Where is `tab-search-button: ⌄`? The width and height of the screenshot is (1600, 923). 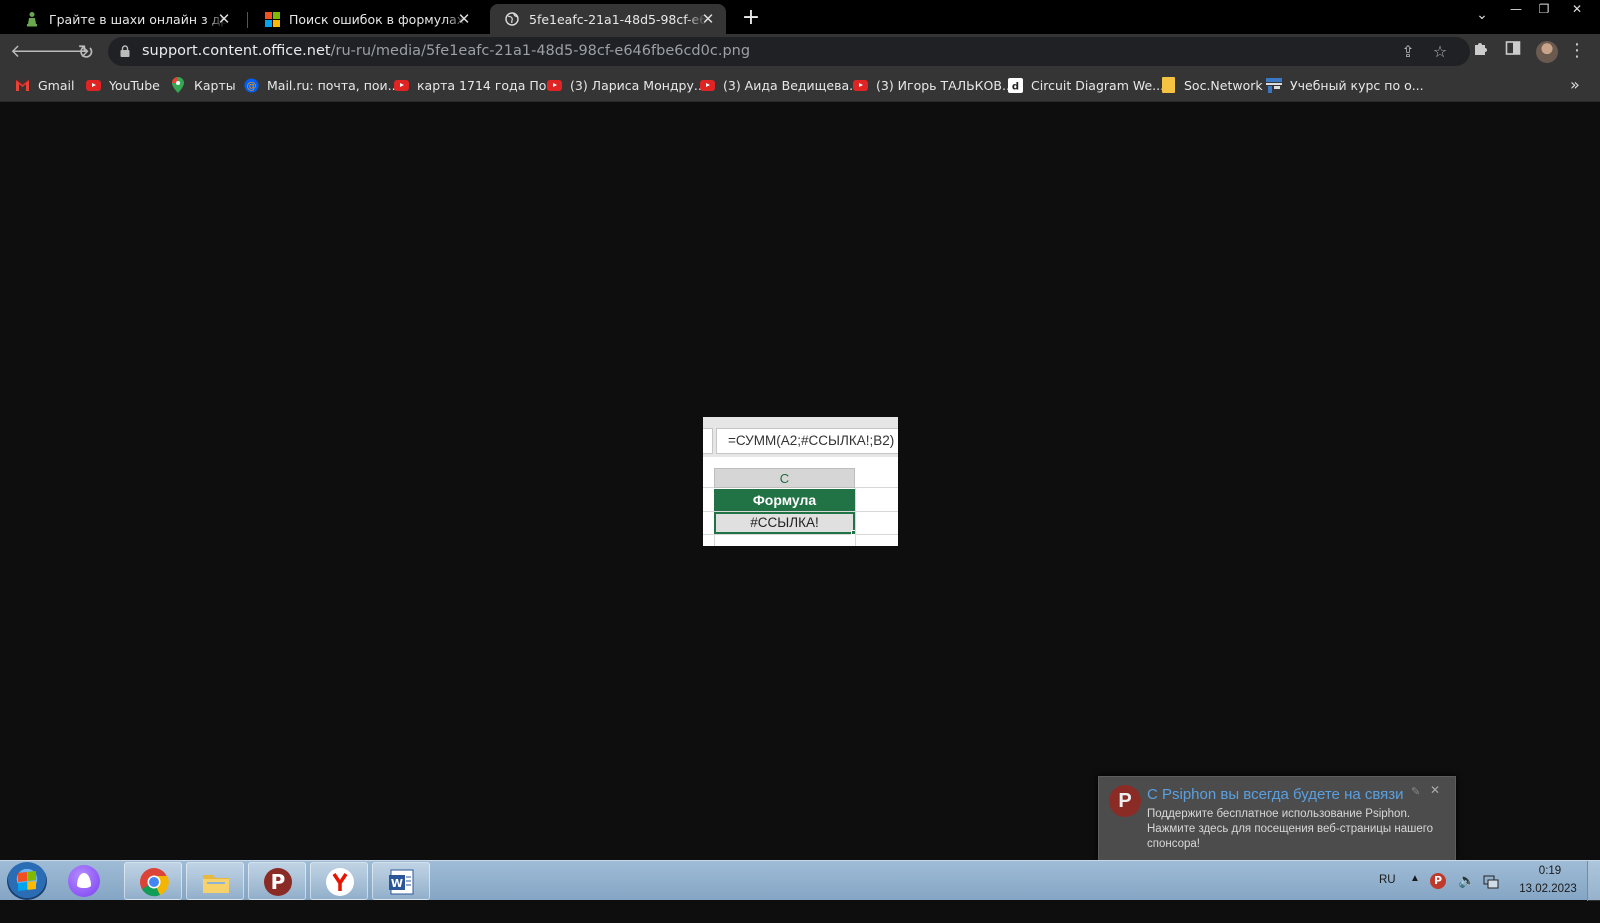 tab-search-button: ⌄ is located at coordinates (1482, 15).